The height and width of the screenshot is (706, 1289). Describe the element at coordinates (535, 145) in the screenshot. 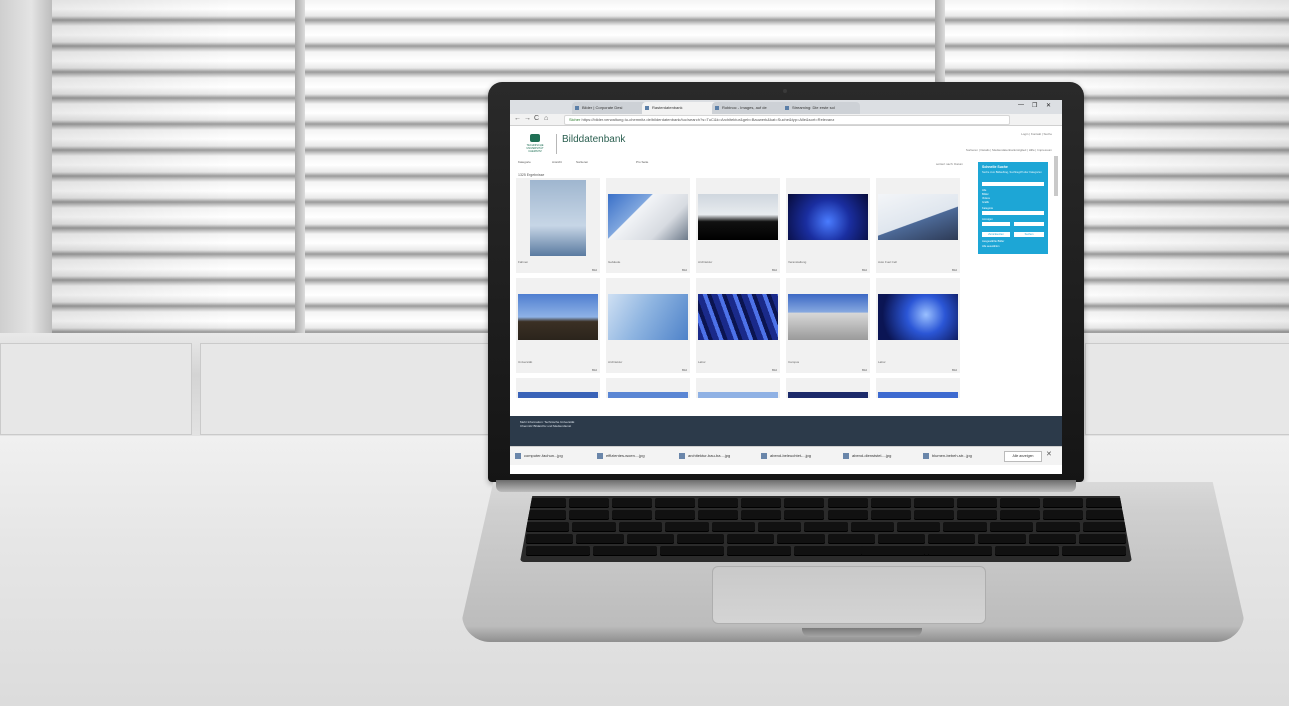

I see `university-logo: TECHNISCHE UNIVERSITÄT CHEMNITZ` at that location.